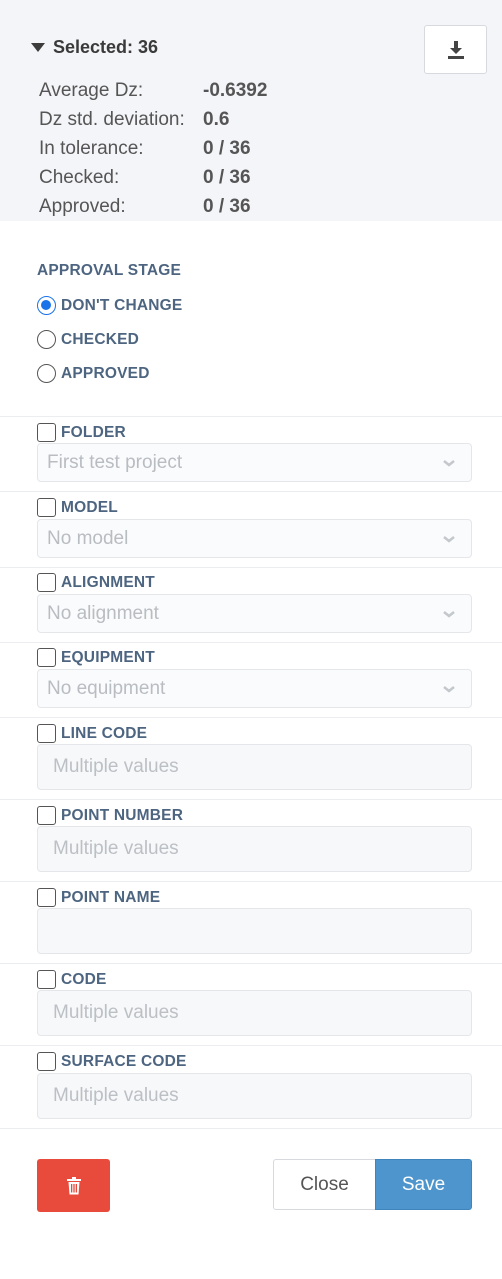 This screenshot has width=502, height=1279. I want to click on stat-label: Approved:, so click(82, 207).